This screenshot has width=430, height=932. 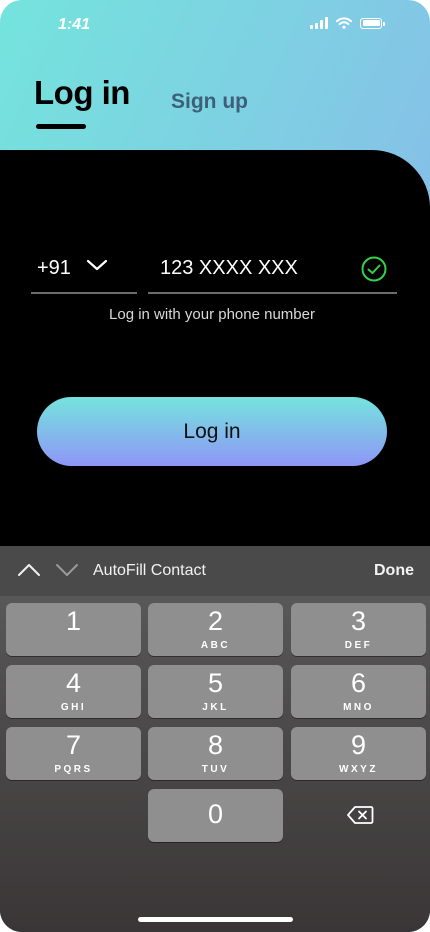 I want to click on key-letters: GHI, so click(x=73, y=707).